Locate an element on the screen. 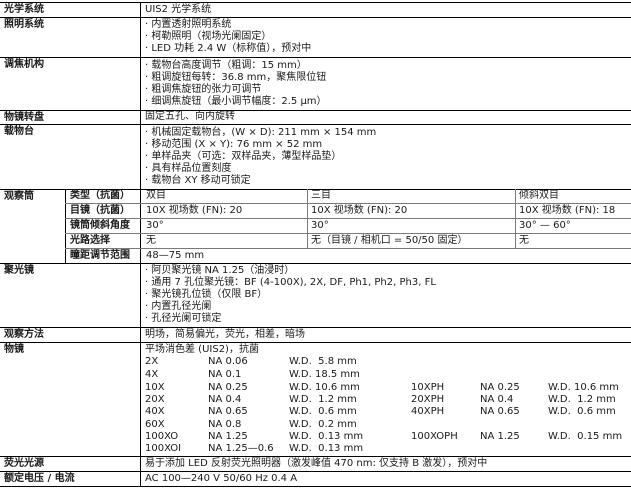 The height and width of the screenshot is (489, 631). row-optical-system: 光学系统 UIS2 光学系统 is located at coordinates (315, 10).